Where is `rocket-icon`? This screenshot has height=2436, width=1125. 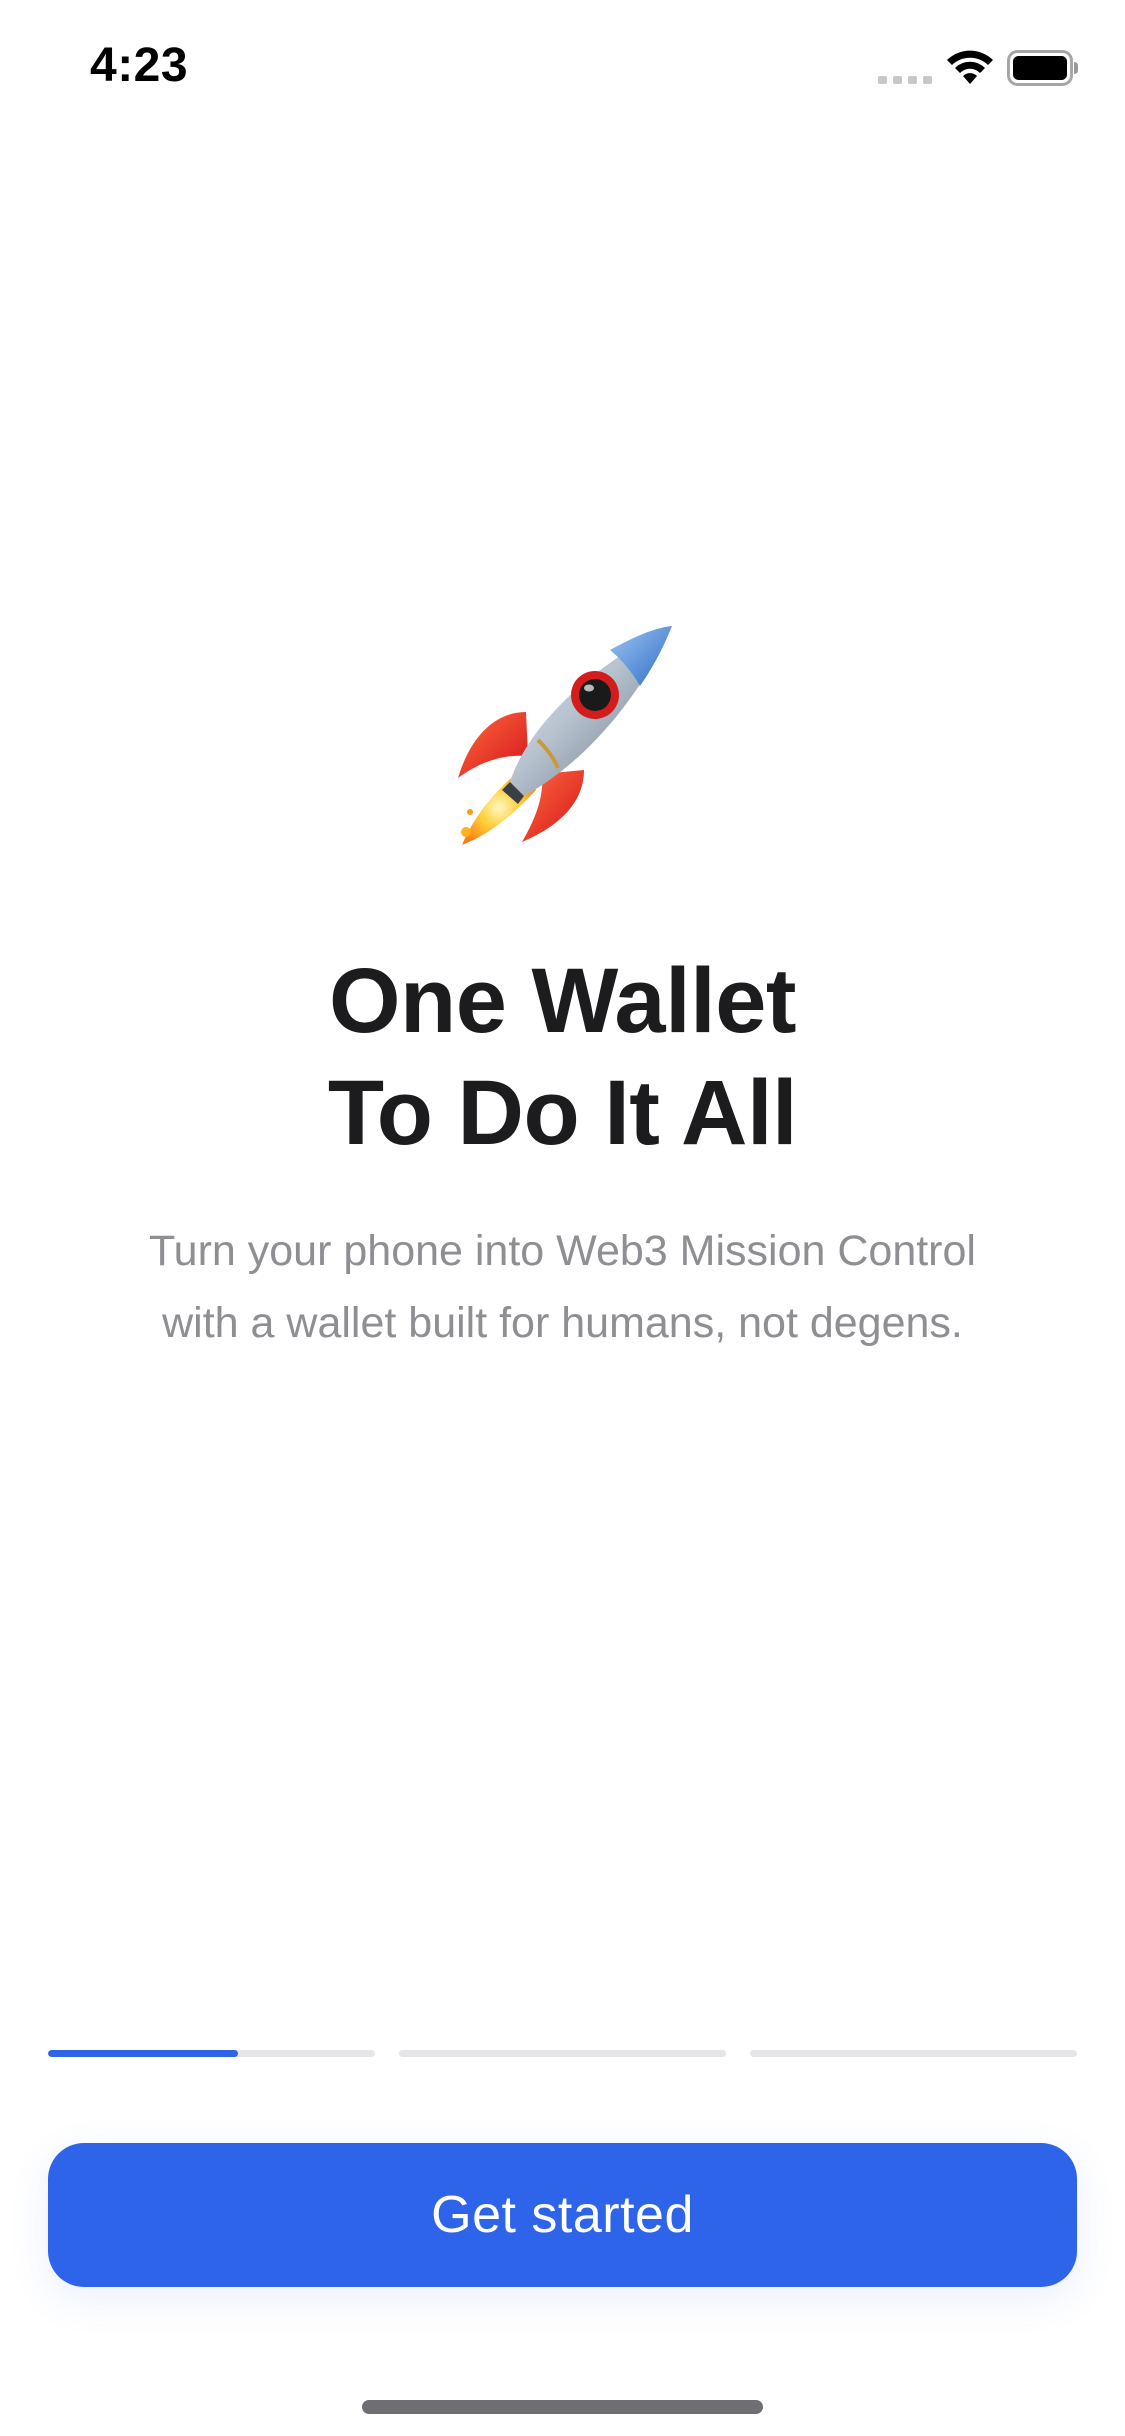 rocket-icon is located at coordinates (565, 735).